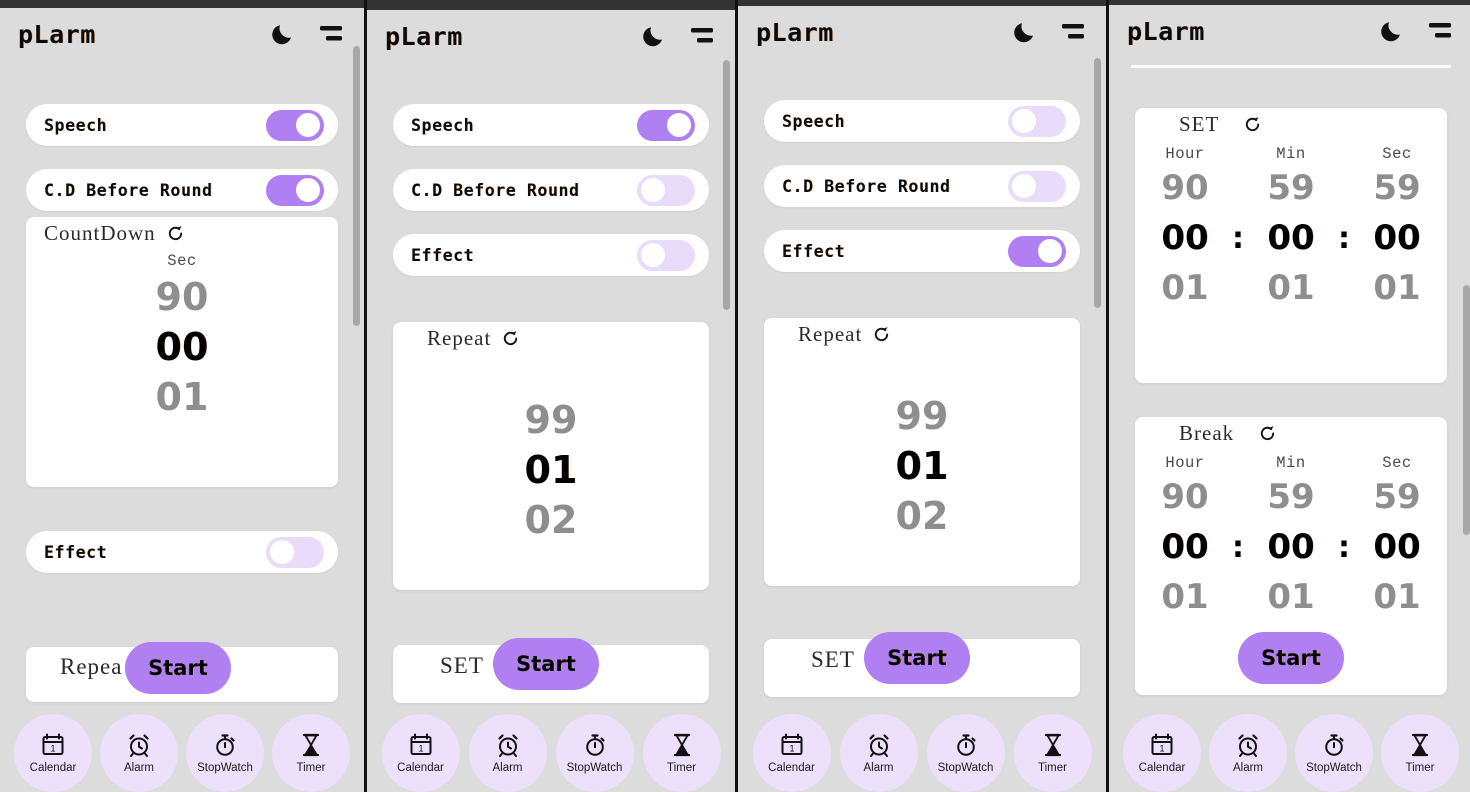  Describe the element at coordinates (1185, 288) in the screenshot. I see `wheel-value-next: 01` at that location.